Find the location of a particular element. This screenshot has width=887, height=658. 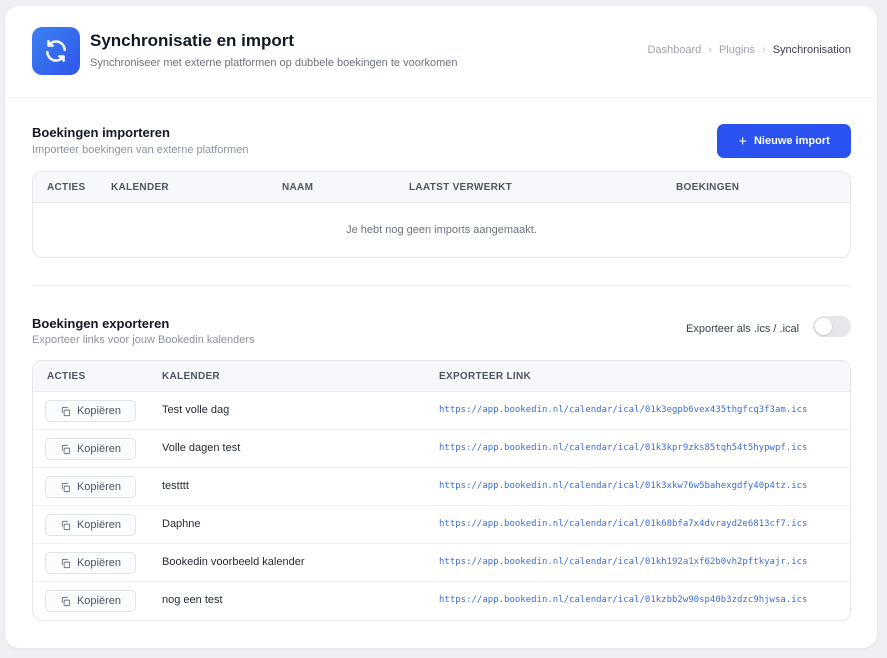

calendar-name: Test volle dag is located at coordinates (196, 410).